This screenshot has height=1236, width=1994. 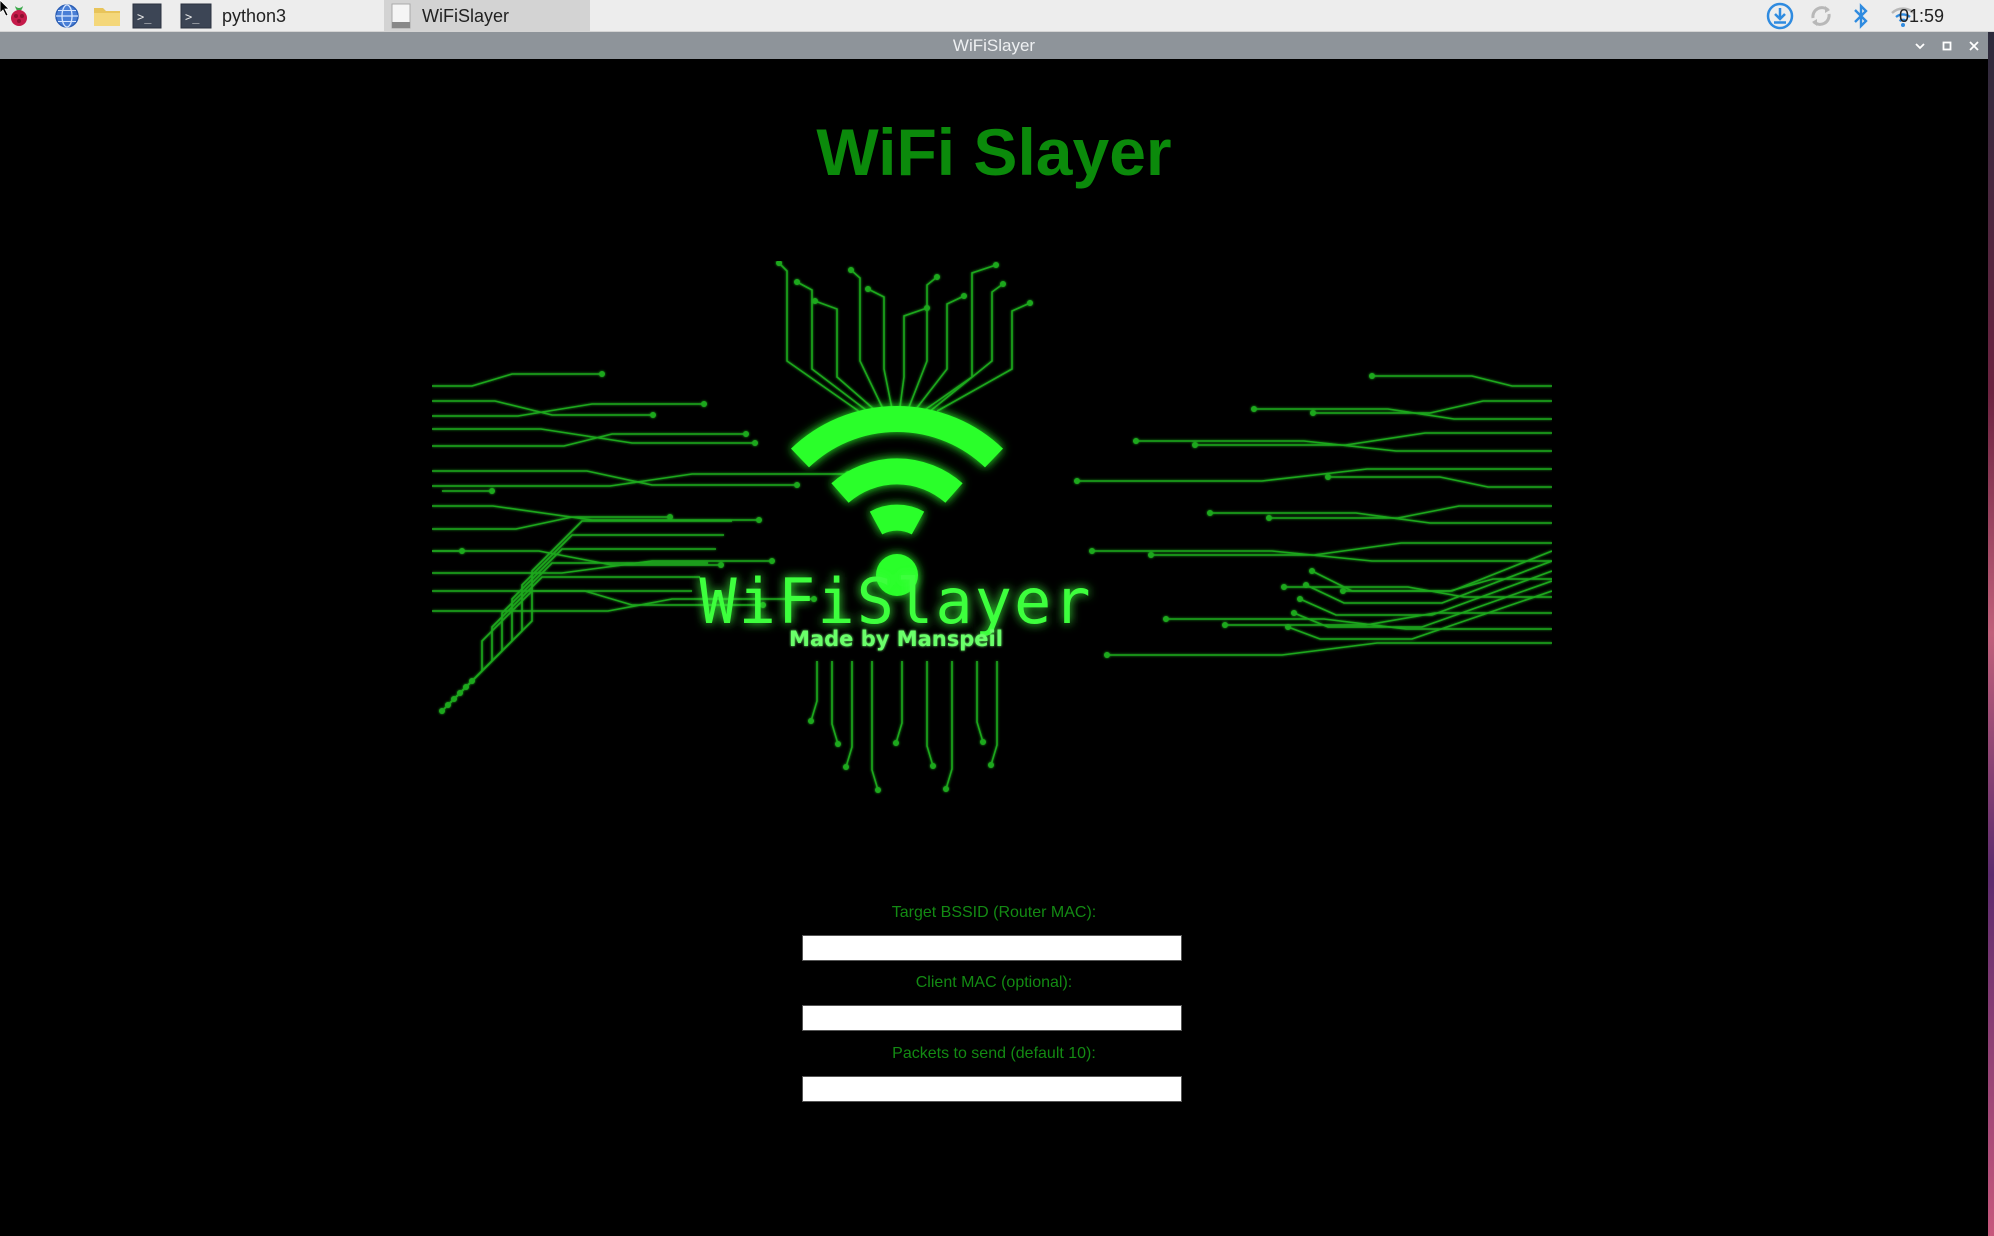 I want to click on close-button, so click(x=1974, y=45).